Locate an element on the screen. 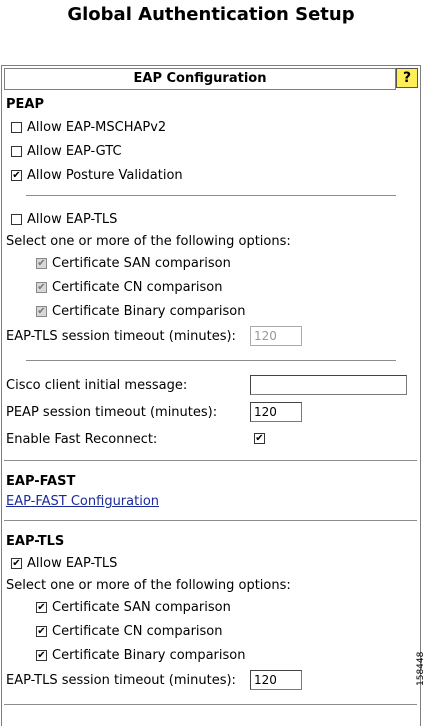 Image resolution: width=435 pixels, height=726 pixels. peap-session-timeout-input: 120 is located at coordinates (276, 412).